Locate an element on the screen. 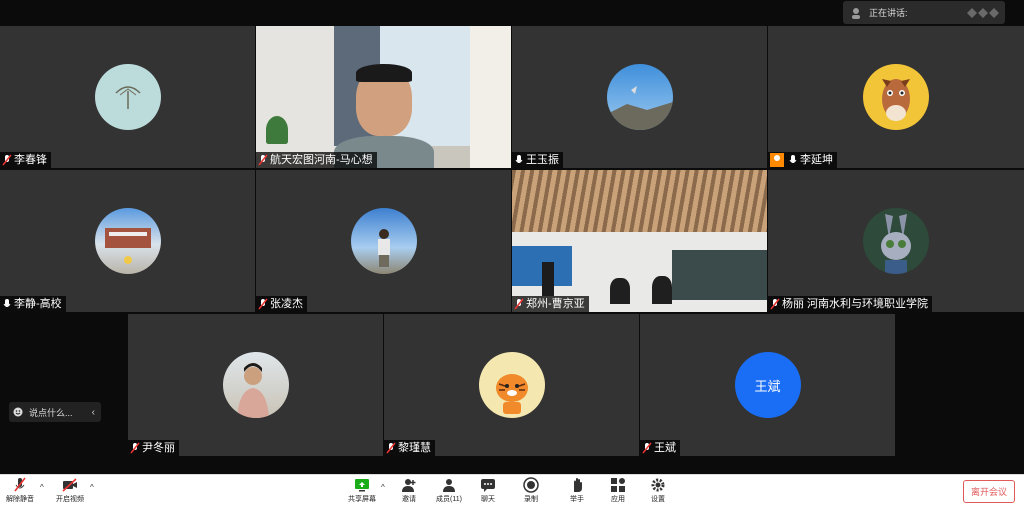 The image size is (1024, 507). participant-tile: 李春锋 is located at coordinates (127, 97).